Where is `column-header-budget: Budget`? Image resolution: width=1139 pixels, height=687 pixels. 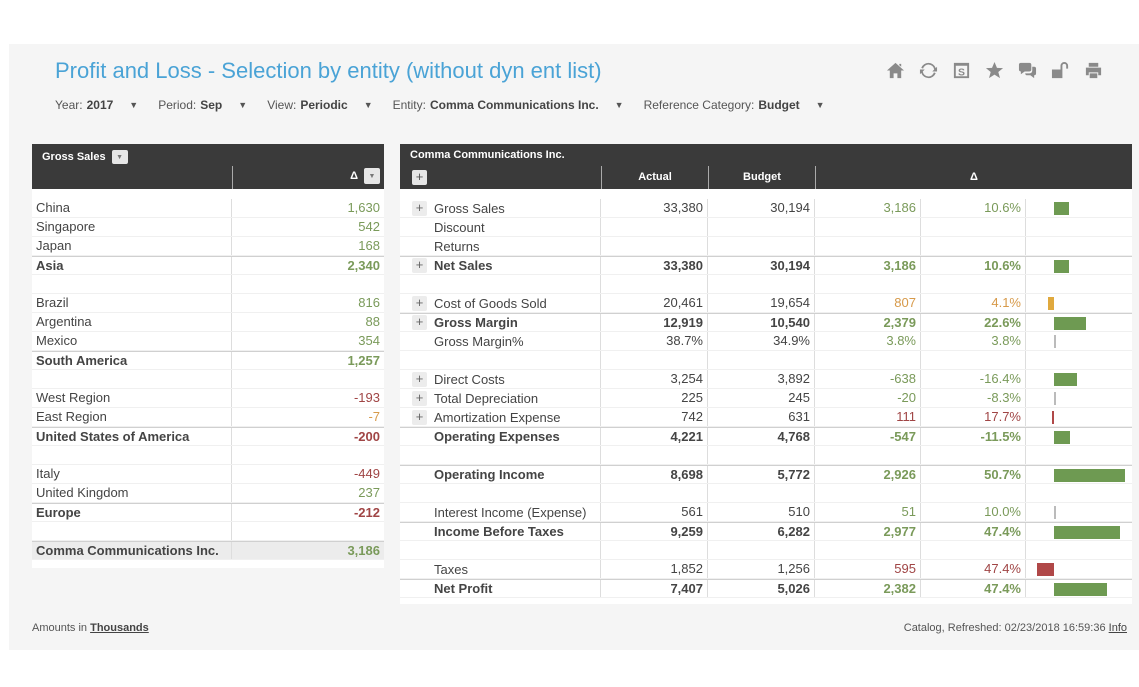 column-header-budget: Budget is located at coordinates (761, 177).